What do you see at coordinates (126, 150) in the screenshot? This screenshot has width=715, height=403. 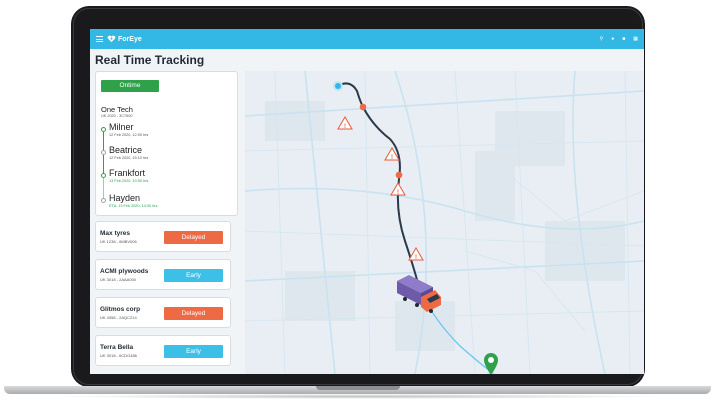 I see `stop-name: Beatrice` at bounding box center [126, 150].